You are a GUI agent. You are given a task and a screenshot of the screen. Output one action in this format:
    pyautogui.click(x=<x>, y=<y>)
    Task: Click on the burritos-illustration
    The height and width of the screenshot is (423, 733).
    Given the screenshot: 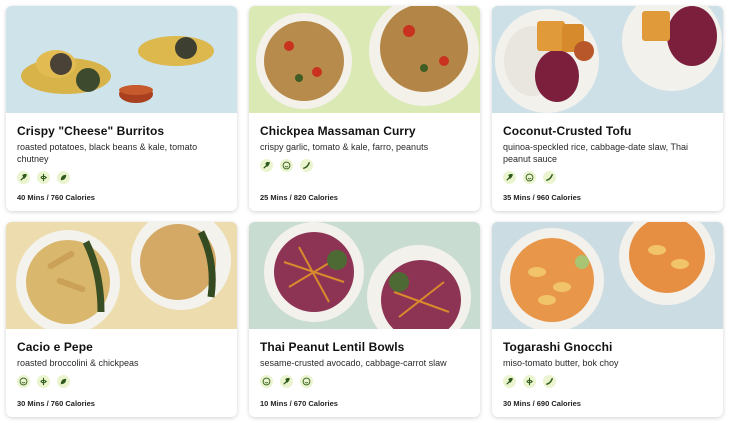 What is the action you would take?
    pyautogui.click(x=121, y=59)
    